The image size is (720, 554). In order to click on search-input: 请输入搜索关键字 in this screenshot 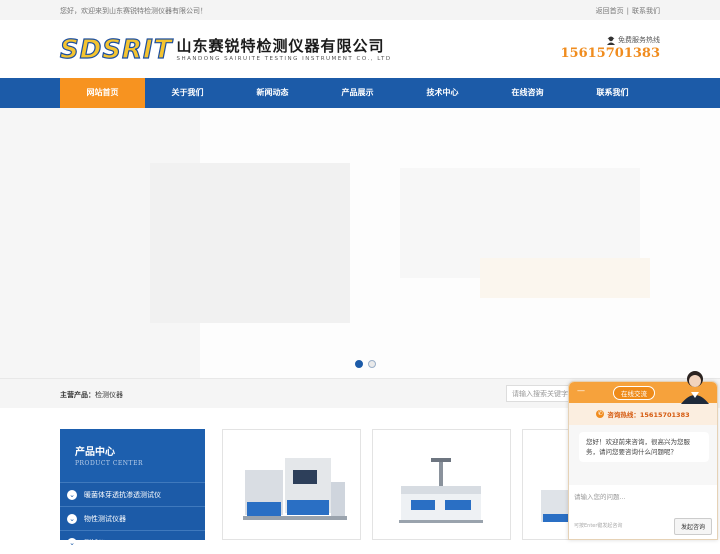, I will do `click(541, 393)`.